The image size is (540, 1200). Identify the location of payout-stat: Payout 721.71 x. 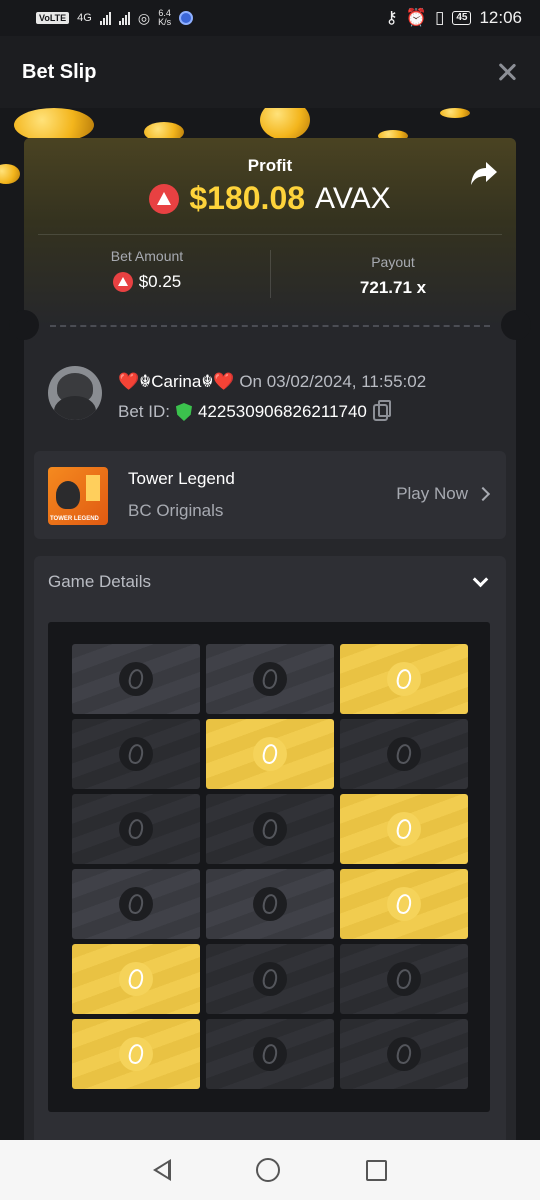
(393, 276).